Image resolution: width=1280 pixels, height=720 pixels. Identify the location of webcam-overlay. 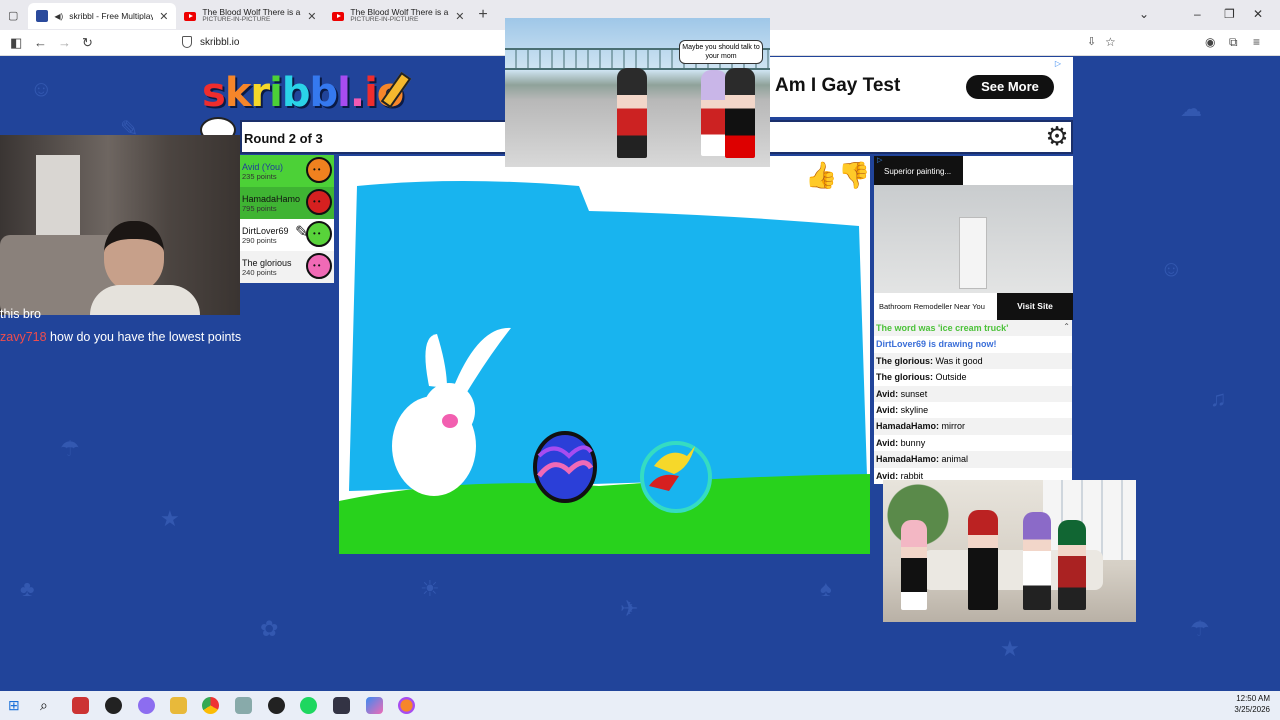
(120, 225).